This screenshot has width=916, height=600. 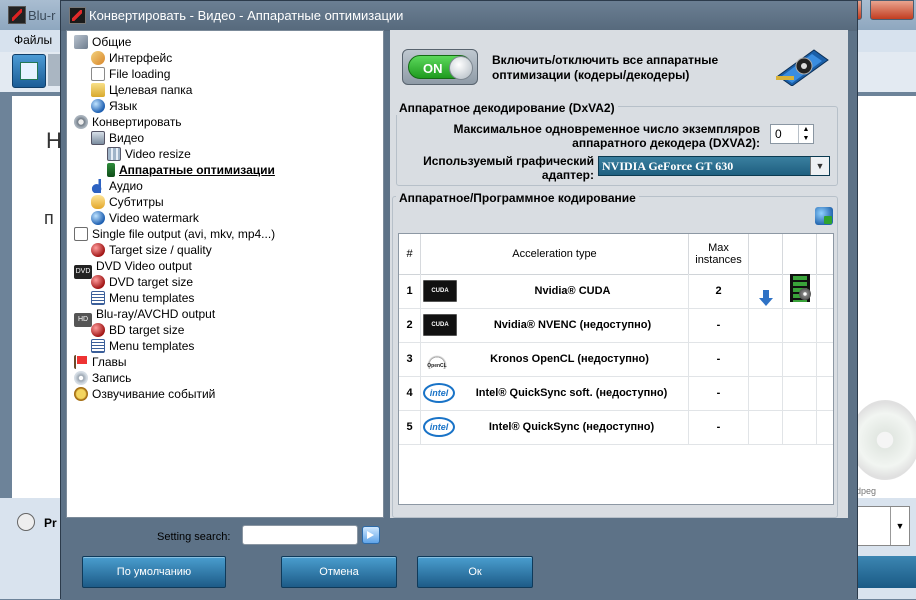 I want to click on tree-item: Аппаратные оптимизации, so click(x=191, y=170).